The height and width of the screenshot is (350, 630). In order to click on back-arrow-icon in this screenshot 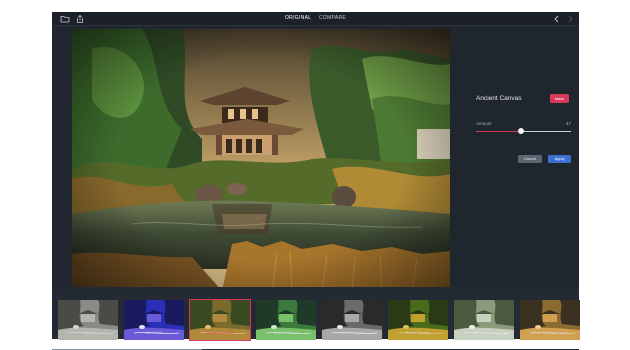, I will do `click(557, 19)`.